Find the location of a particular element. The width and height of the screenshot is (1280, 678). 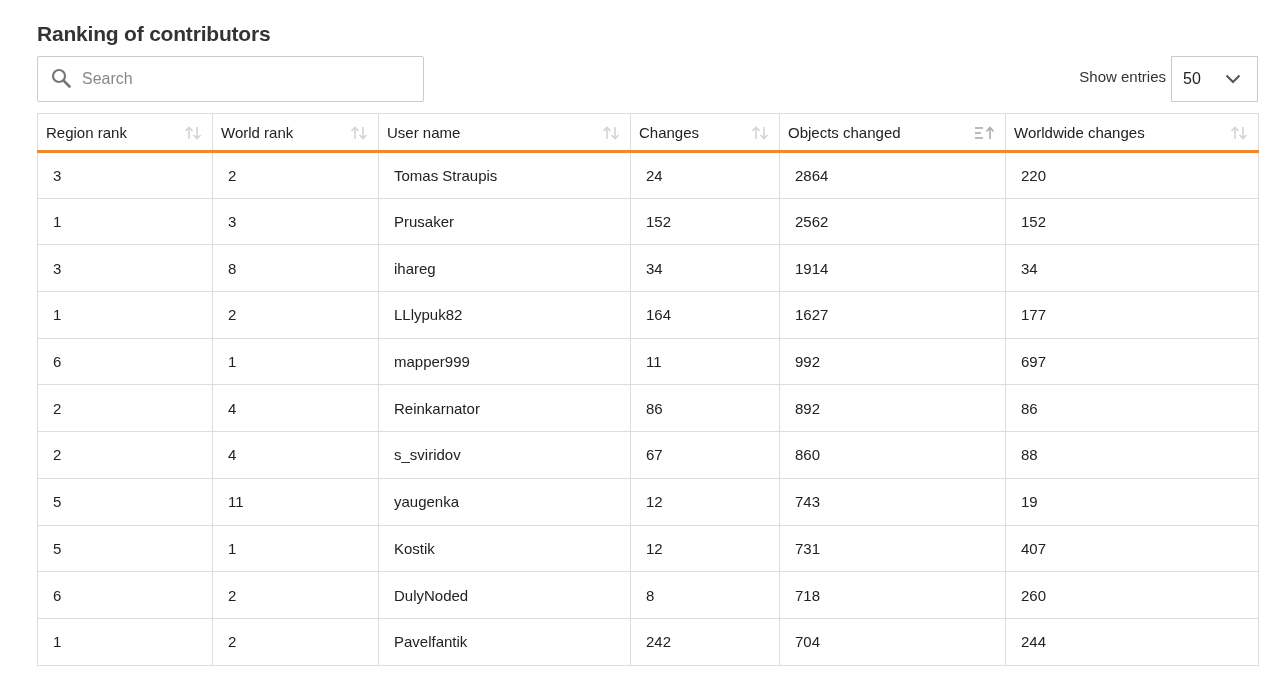

table-cell: Tomas Straupis is located at coordinates (446, 175).